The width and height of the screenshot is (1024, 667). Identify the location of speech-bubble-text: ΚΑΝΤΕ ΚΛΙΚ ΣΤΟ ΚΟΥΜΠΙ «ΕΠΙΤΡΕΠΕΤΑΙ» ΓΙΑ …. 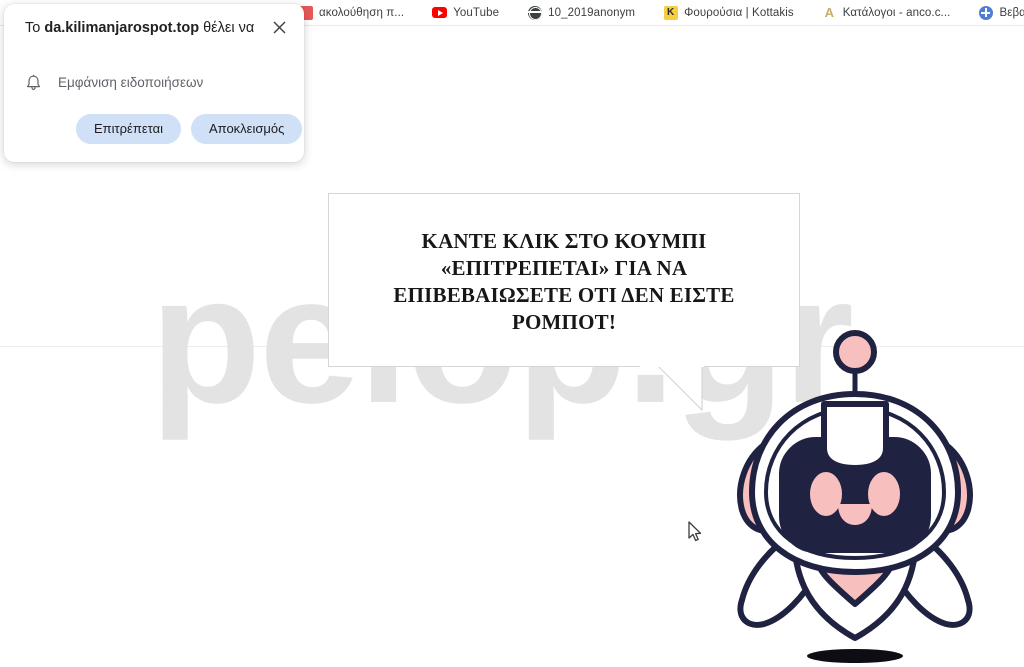
(564, 281).